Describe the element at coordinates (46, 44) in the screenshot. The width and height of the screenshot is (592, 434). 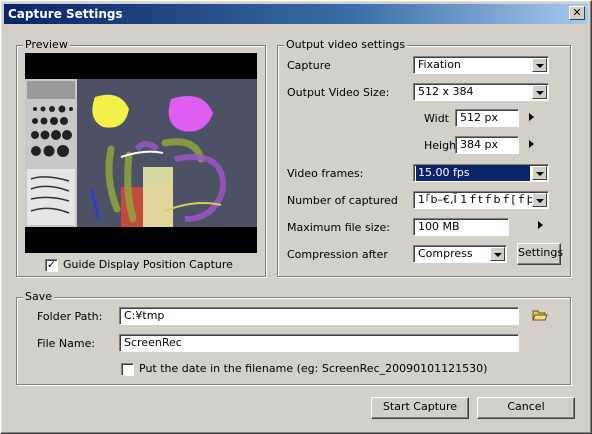
I see `preview-group-label: Preview` at that location.